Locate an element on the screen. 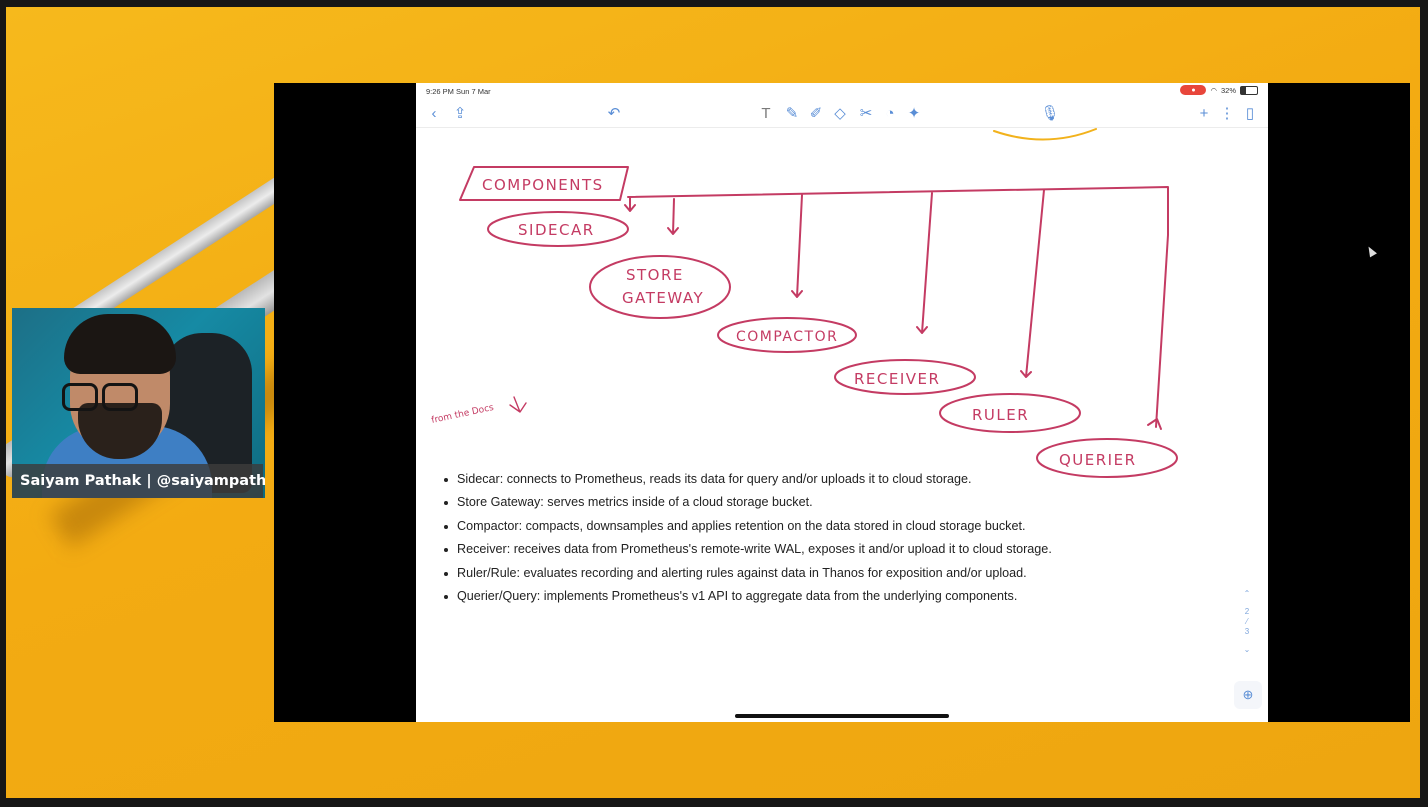  text-tool-icon: T is located at coordinates (766, 113).